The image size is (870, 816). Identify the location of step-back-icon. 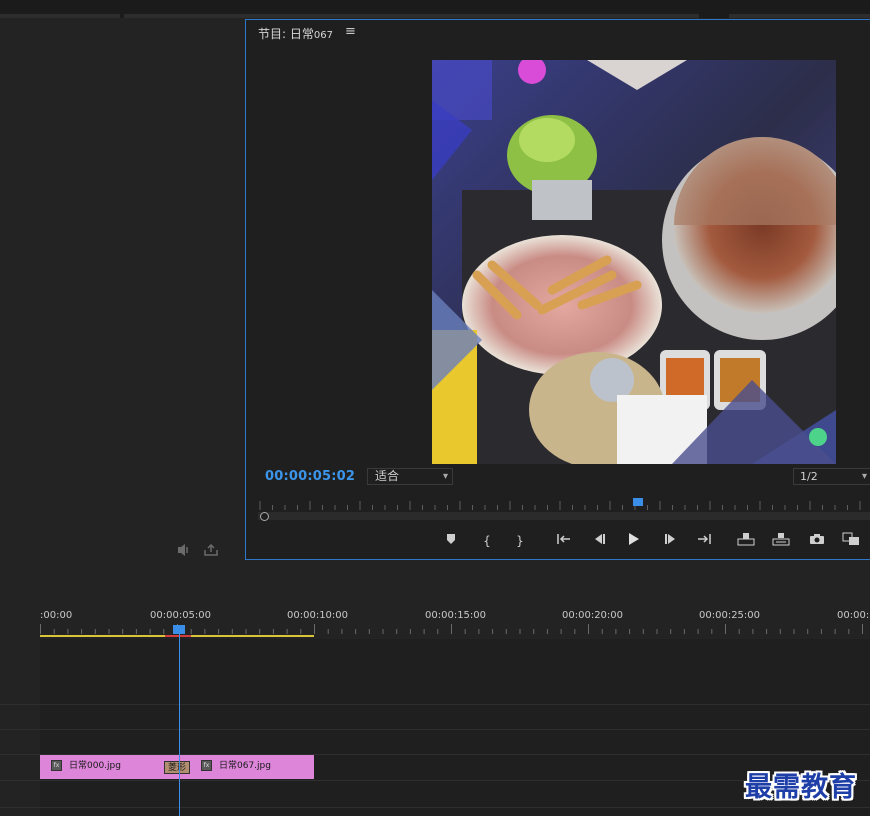
(599, 541).